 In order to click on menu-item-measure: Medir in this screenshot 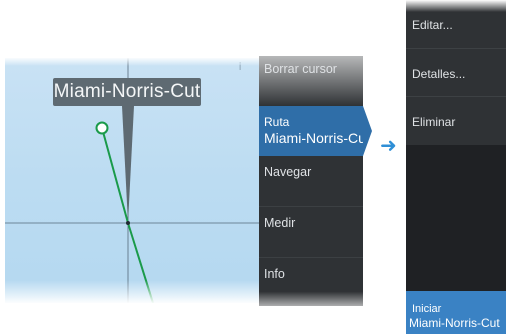, I will do `click(311, 232)`.